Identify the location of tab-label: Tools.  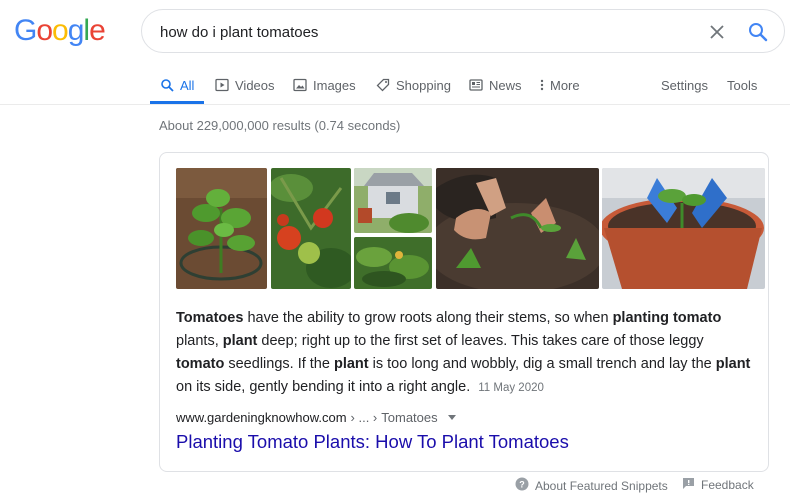
(742, 85).